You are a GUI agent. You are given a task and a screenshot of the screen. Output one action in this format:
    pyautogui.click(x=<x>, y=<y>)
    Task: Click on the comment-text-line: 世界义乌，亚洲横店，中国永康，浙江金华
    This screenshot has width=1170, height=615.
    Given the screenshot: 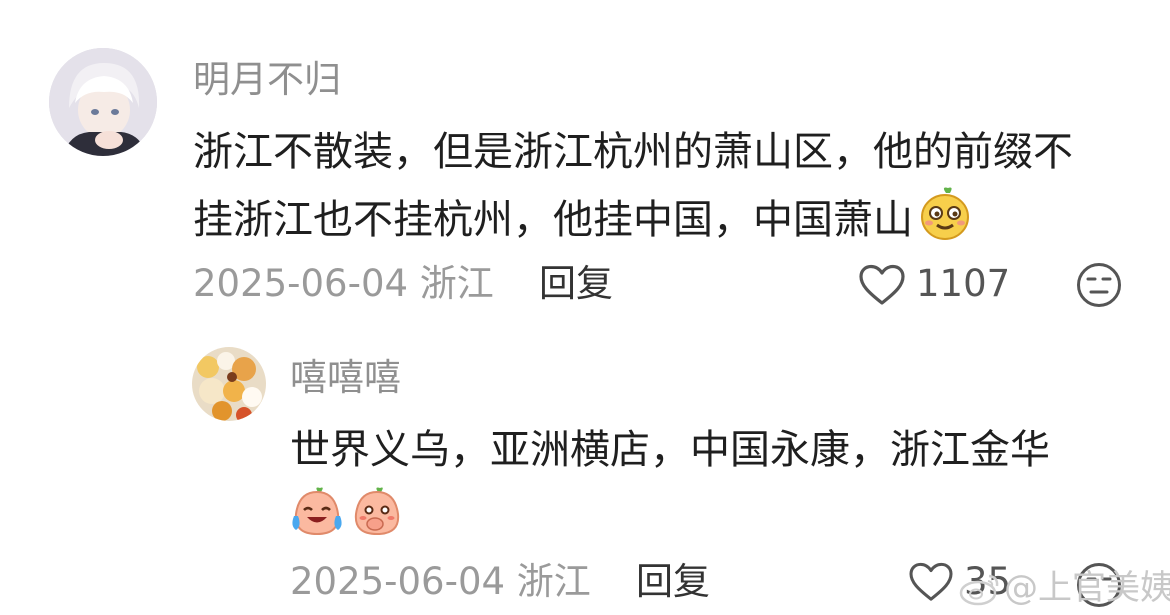 What is the action you would take?
    pyautogui.click(x=670, y=450)
    